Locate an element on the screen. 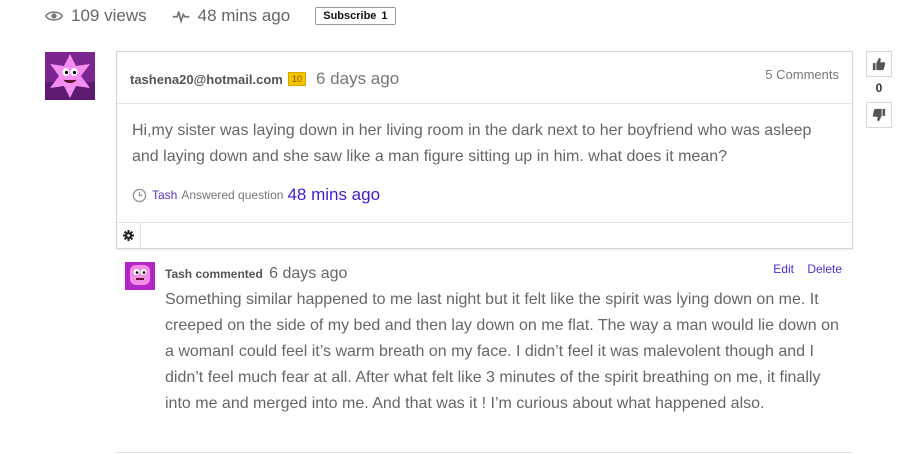 This screenshot has width=902, height=455. question-meta: 109 views 48 mins ago Subscribe 1 is located at coordinates (220, 16).